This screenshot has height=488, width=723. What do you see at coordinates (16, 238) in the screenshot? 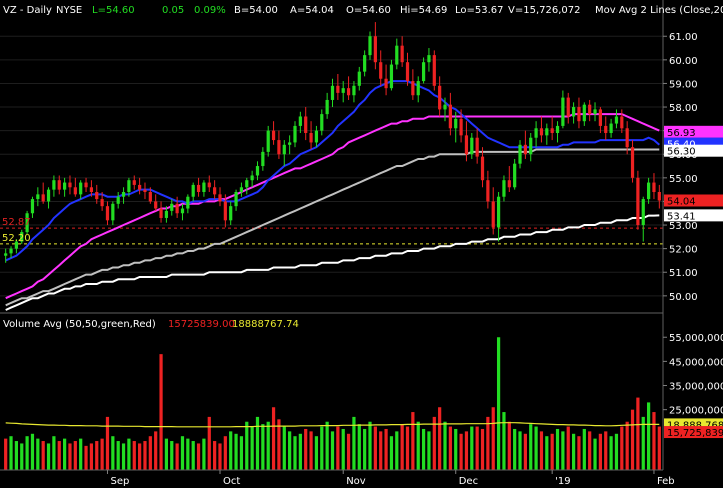
I see `left-level-label: 52.20` at bounding box center [16, 238].